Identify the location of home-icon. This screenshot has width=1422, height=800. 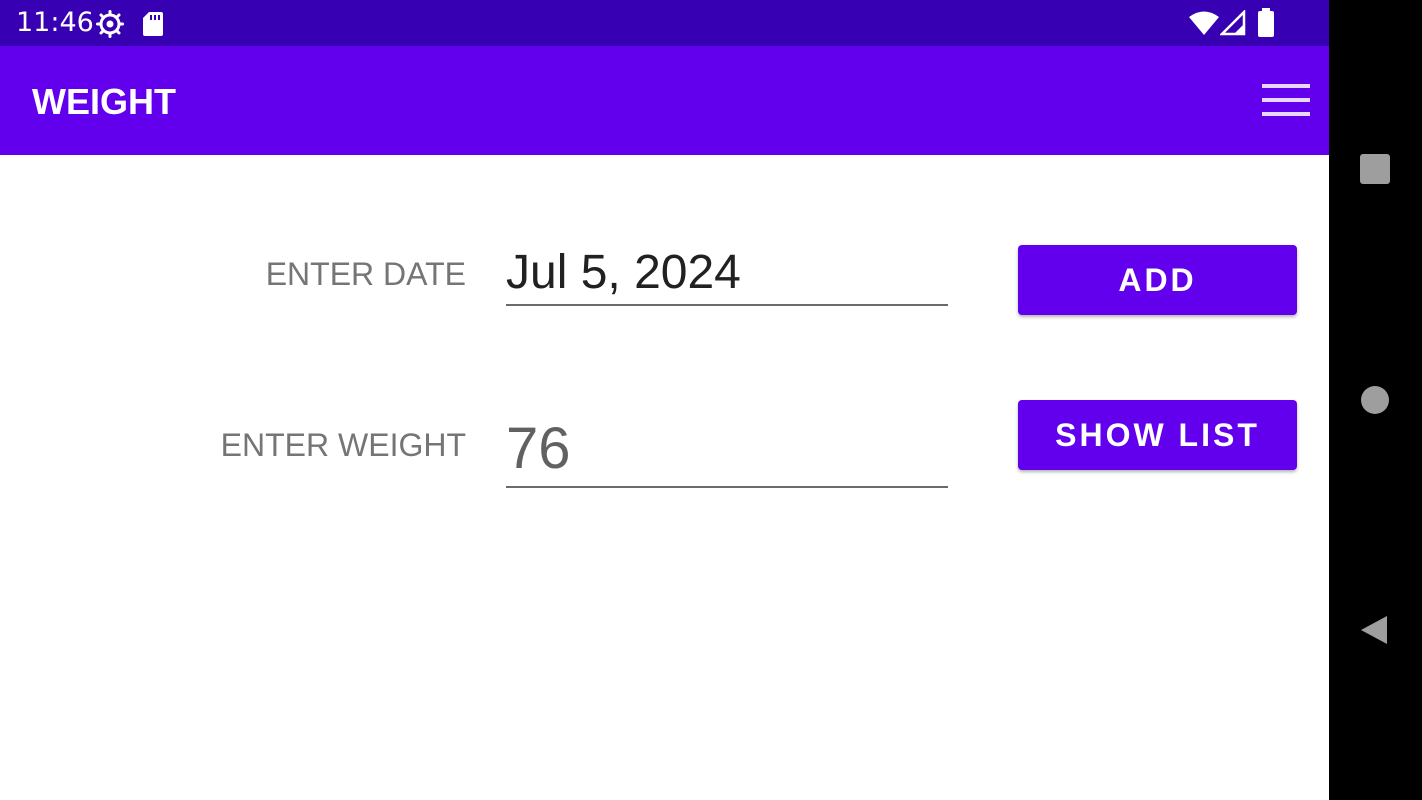
(1375, 400).